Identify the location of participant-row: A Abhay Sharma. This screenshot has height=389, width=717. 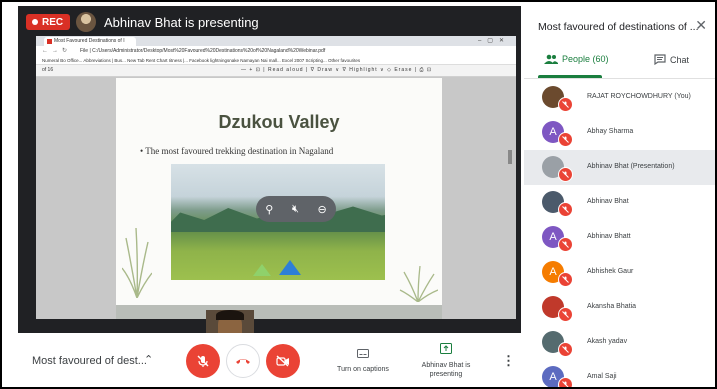
(619, 132).